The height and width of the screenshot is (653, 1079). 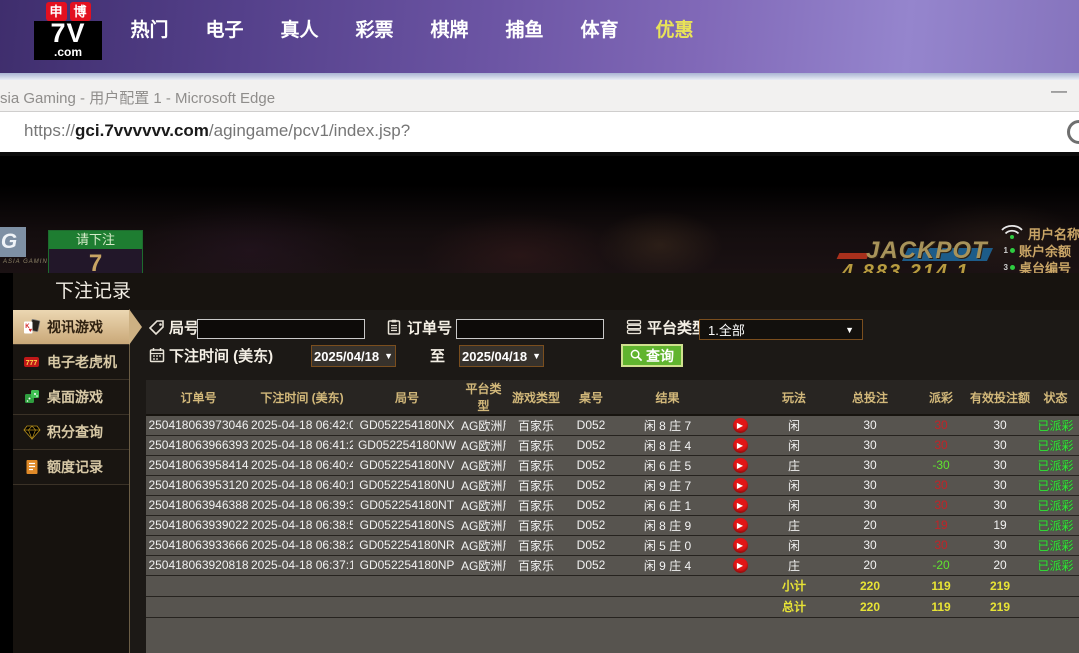 I want to click on window-title: sia Gaming - 用户配置 1 - Microsoft Edge, so click(x=138, y=98).